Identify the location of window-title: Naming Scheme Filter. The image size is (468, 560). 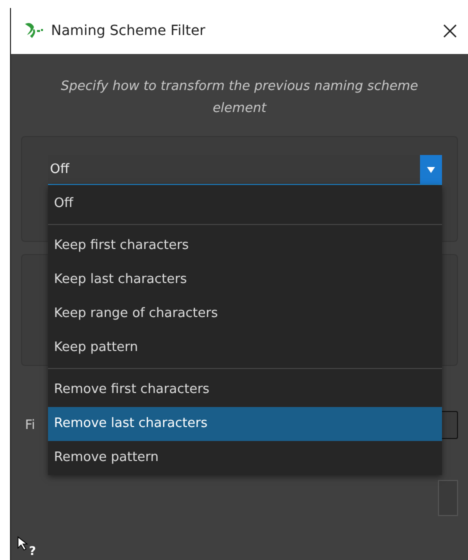
(128, 31).